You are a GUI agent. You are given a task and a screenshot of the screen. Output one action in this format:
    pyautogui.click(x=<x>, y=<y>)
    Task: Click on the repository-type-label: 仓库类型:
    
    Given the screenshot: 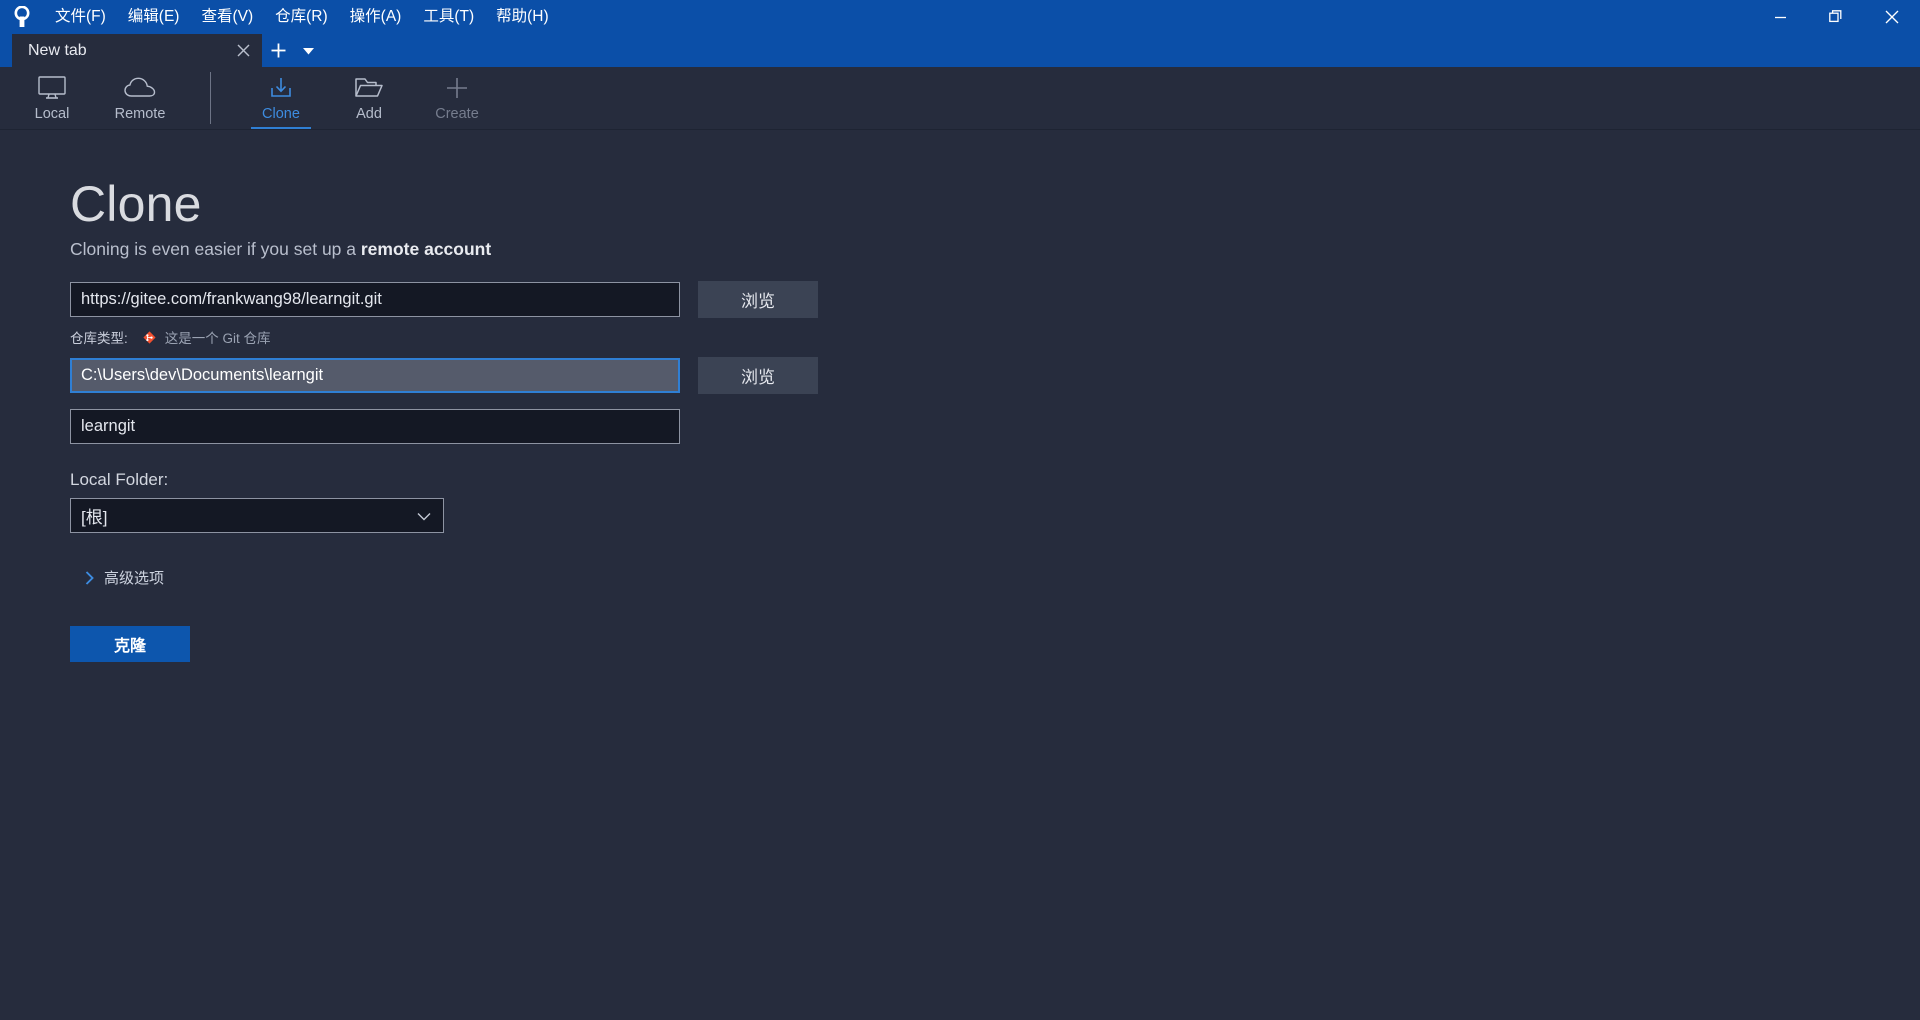 What is the action you would take?
    pyautogui.click(x=99, y=338)
    